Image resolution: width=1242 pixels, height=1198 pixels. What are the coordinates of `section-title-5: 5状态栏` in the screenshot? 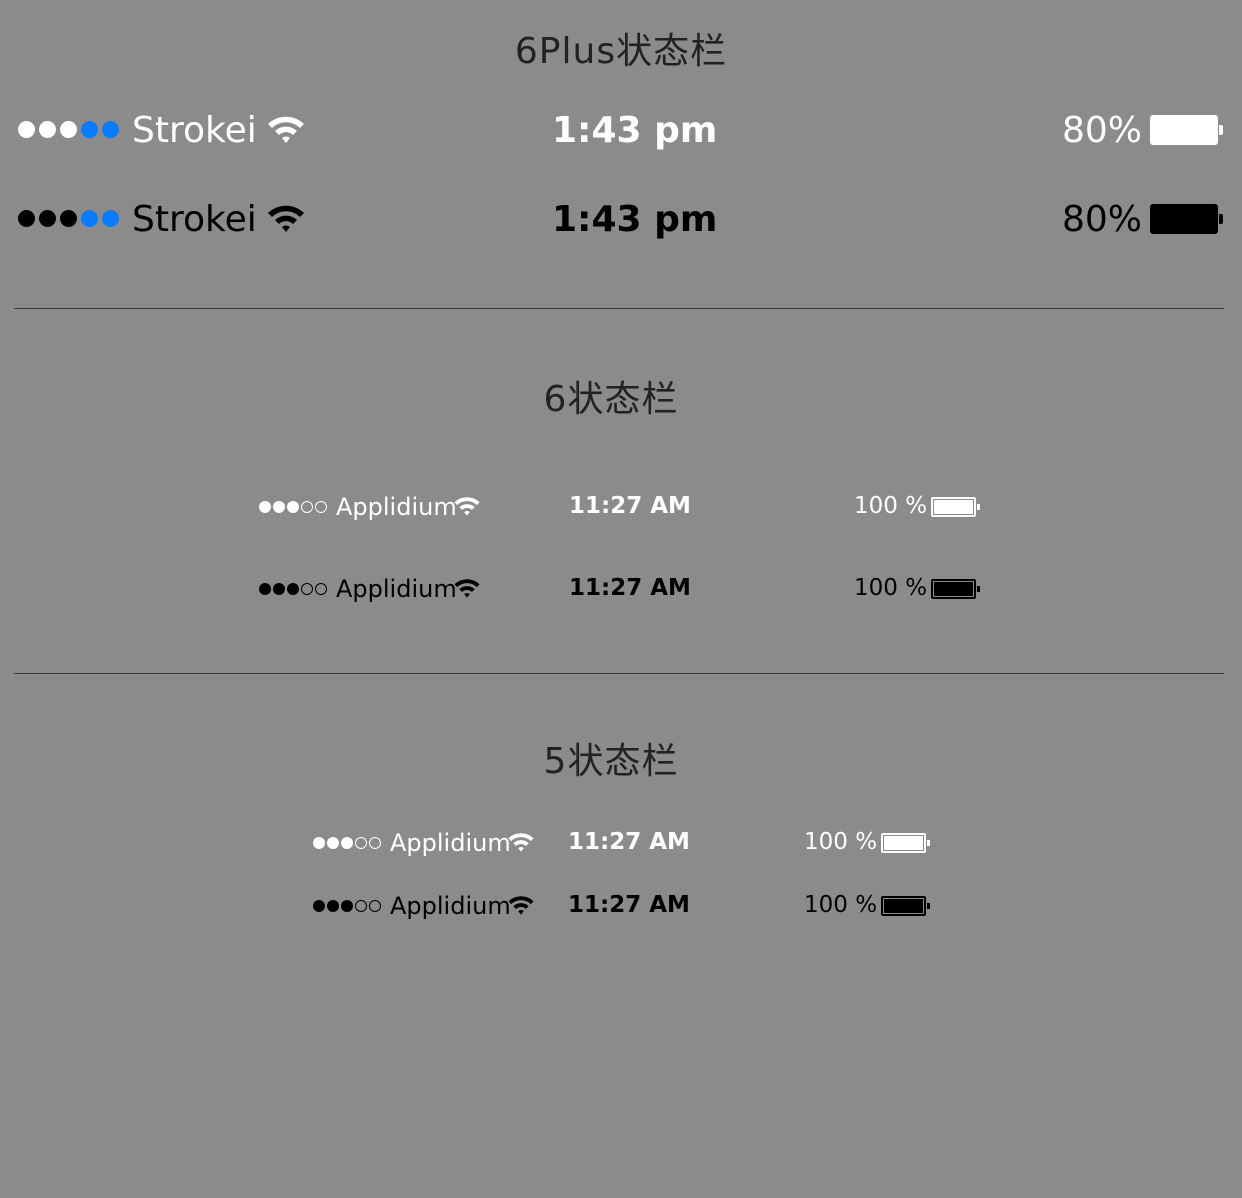 It's located at (611, 761).